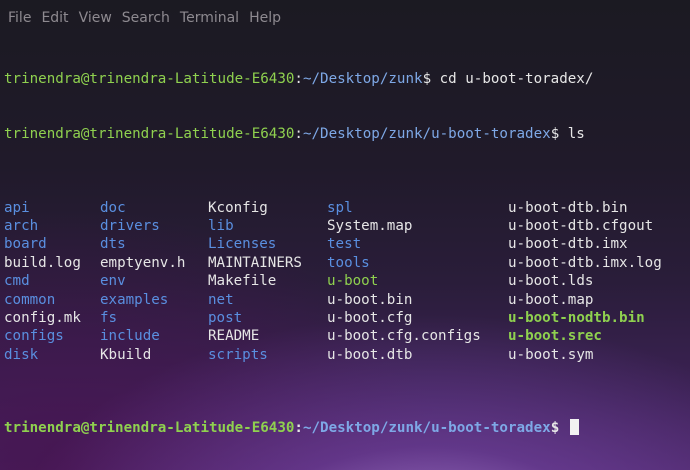  Describe the element at coordinates (568, 207) in the screenshot. I see `file-entry: u-boot-dtb.bin` at that location.